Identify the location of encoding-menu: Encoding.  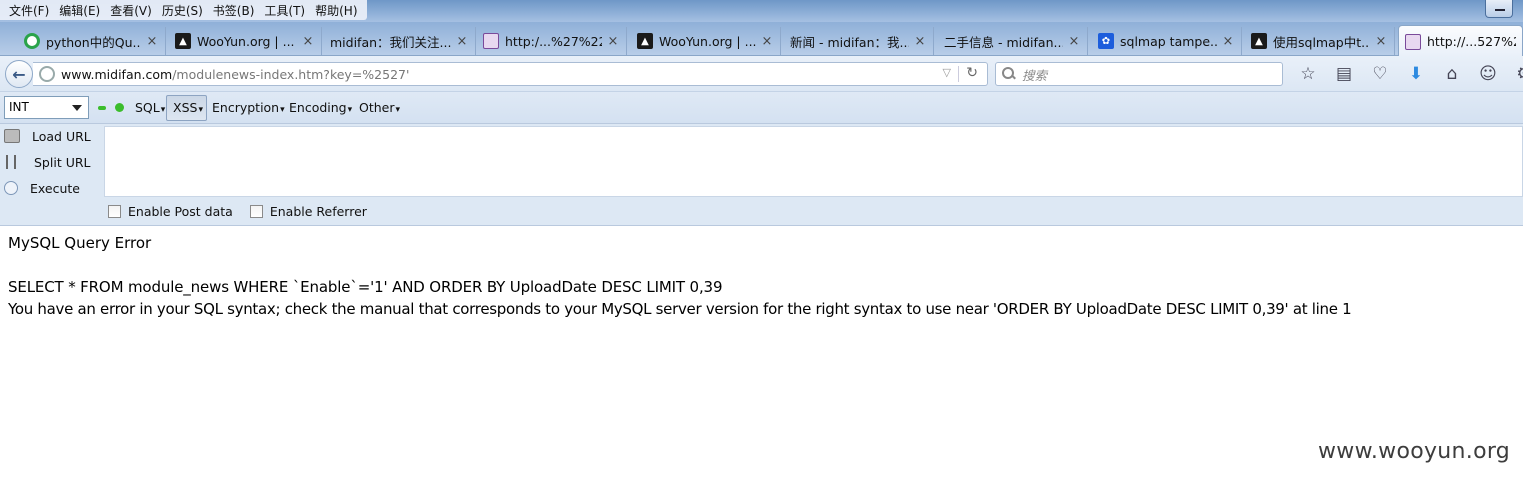
(320, 107).